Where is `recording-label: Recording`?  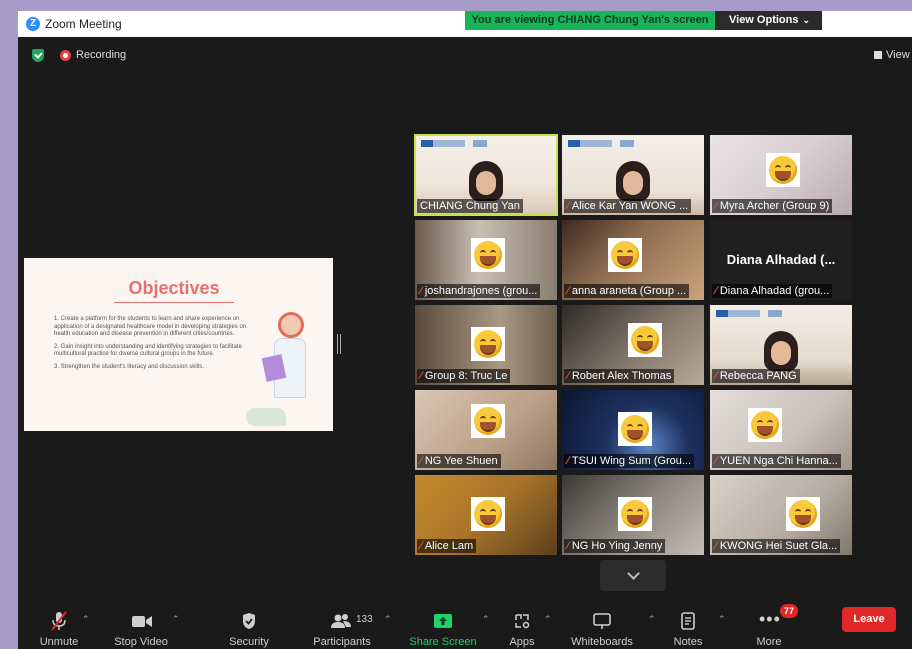 recording-label: Recording is located at coordinates (101, 55).